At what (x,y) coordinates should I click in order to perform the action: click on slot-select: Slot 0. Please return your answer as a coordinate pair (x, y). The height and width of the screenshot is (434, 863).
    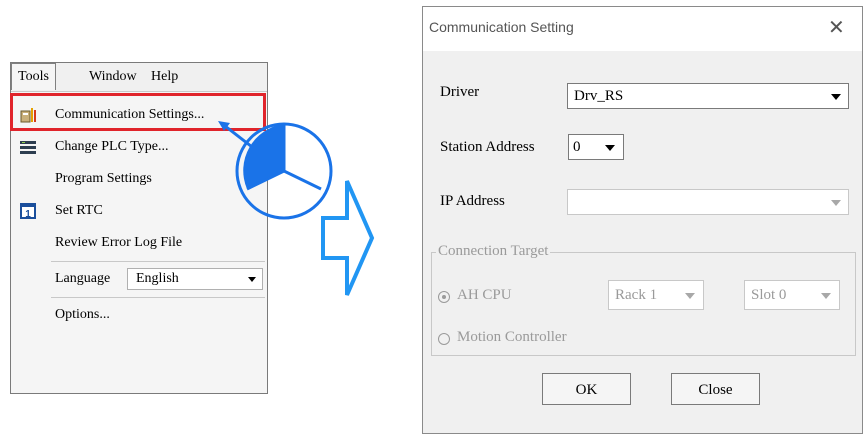
    Looking at the image, I should click on (792, 295).